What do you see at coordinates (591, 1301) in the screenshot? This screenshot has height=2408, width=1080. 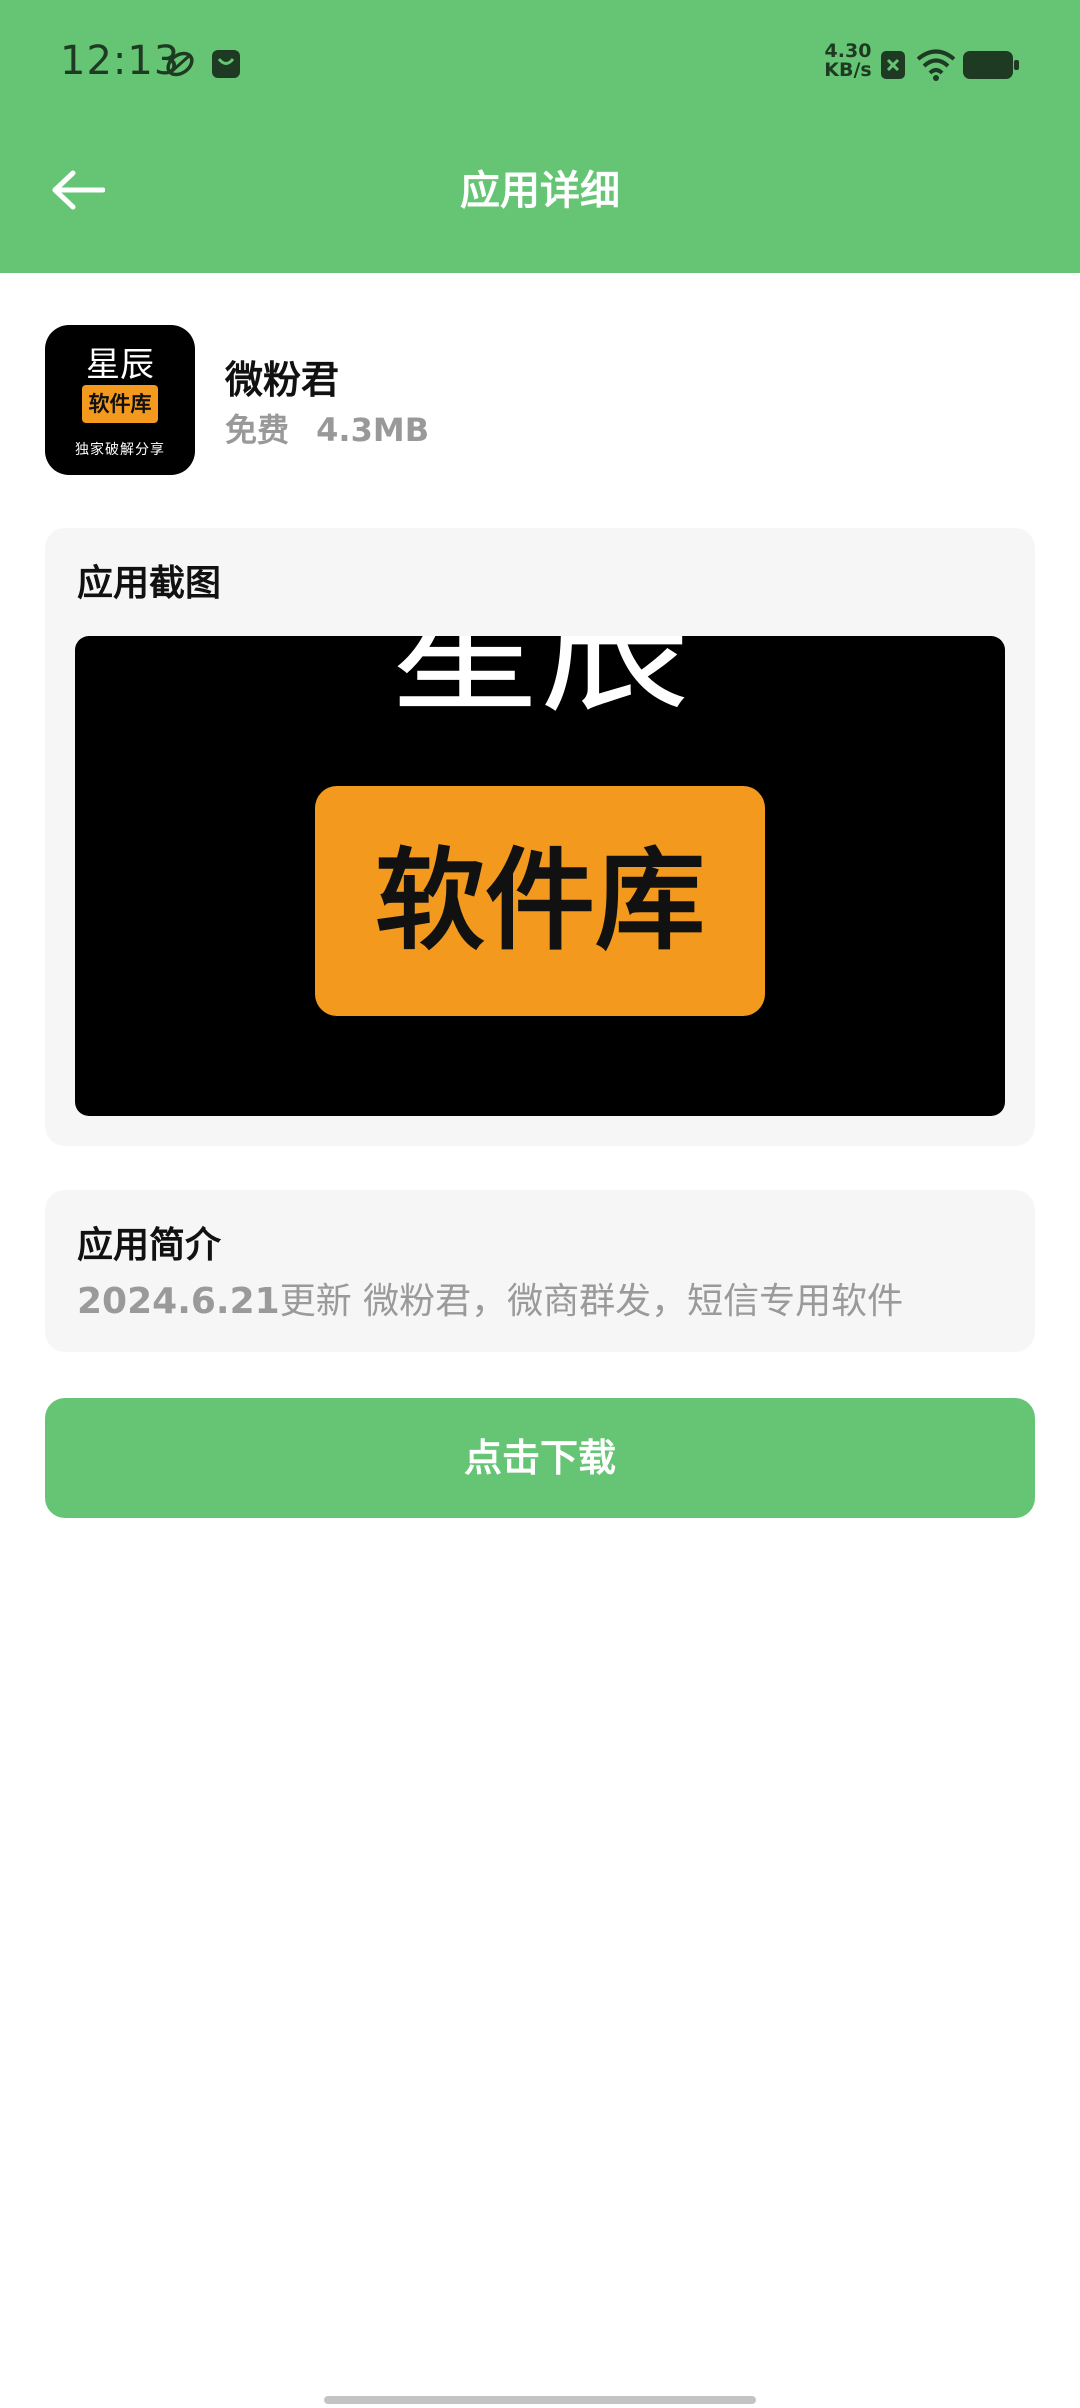 I see `intro-description: 更新 微粉君，微商群发，短信专用软件` at bounding box center [591, 1301].